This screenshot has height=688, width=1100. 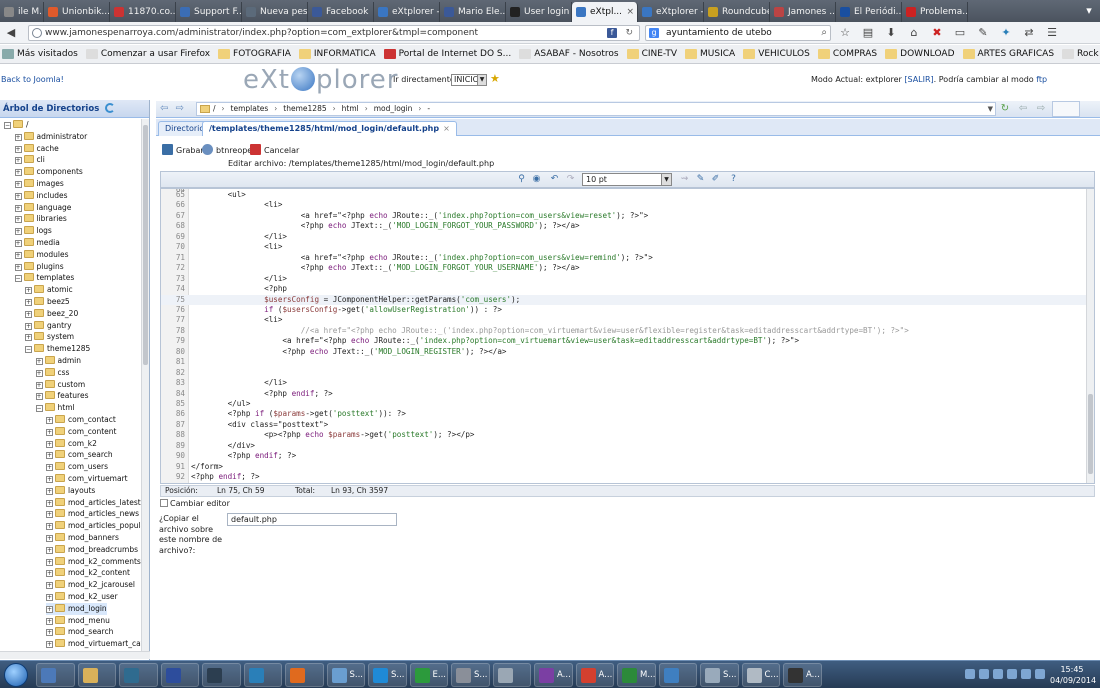 I want to click on tree-item: − /, so click(x=16, y=125).